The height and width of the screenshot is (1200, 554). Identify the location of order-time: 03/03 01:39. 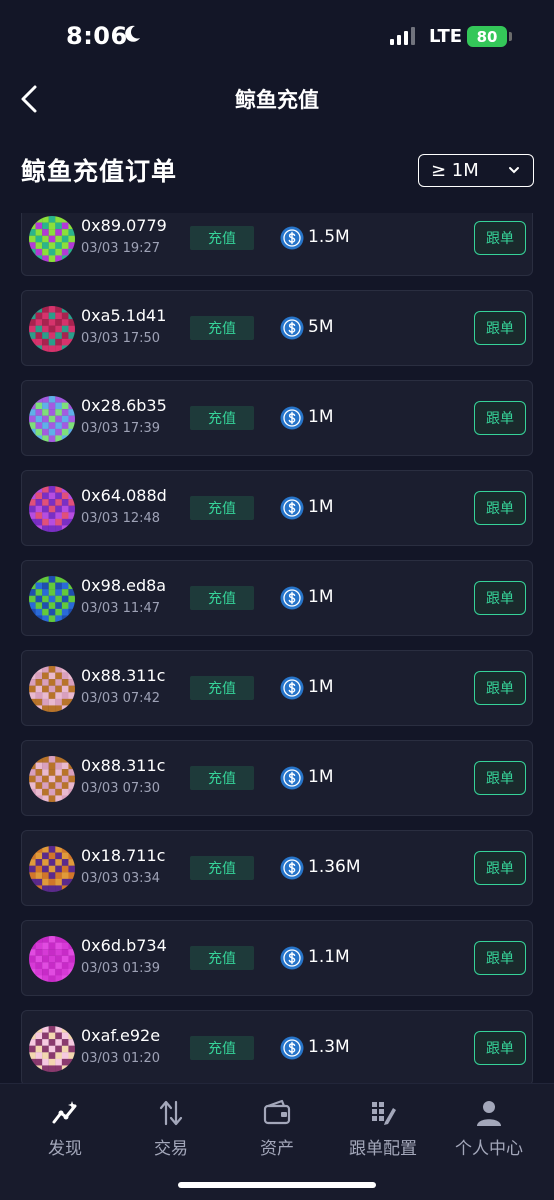
(121, 968).